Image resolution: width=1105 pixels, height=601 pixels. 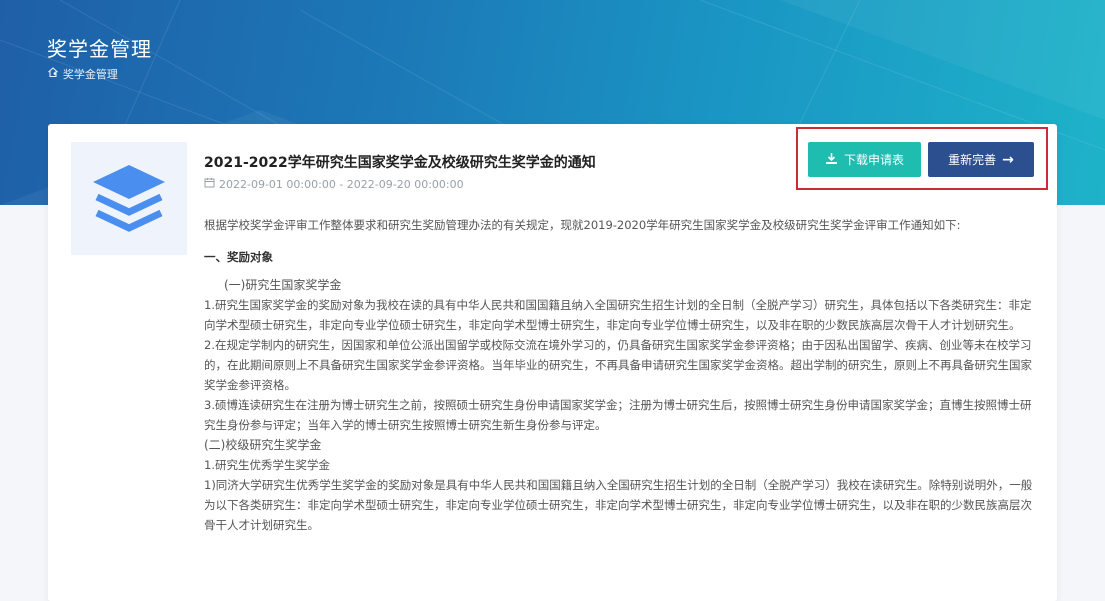 I want to click on download-application-button: 下载申请表, so click(x=864, y=159).